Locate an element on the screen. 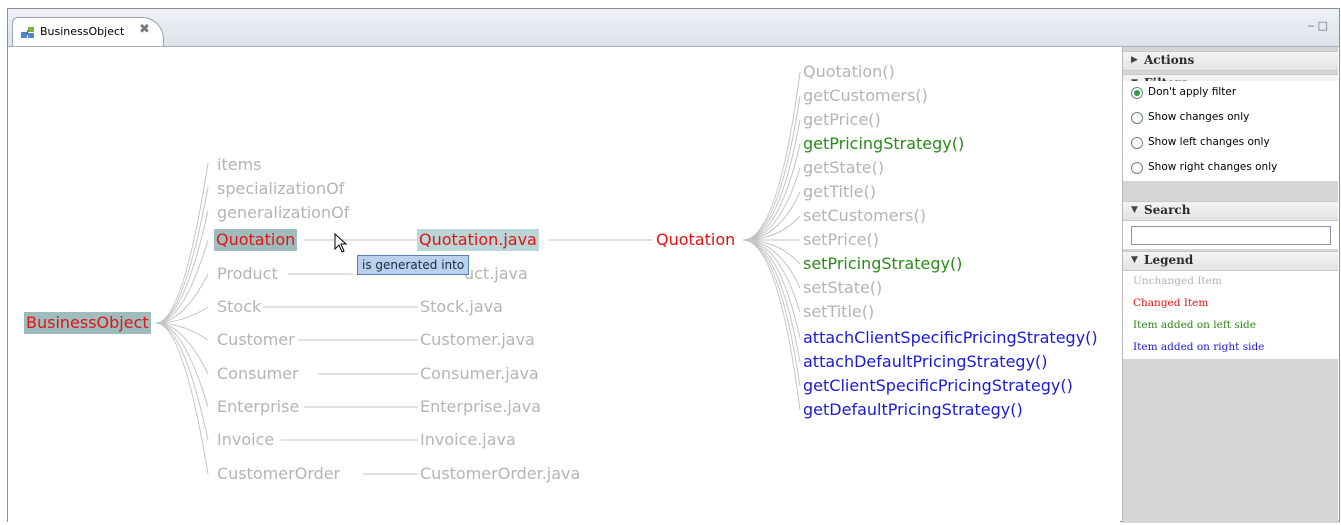  section-title: Actions is located at coordinates (1169, 60).